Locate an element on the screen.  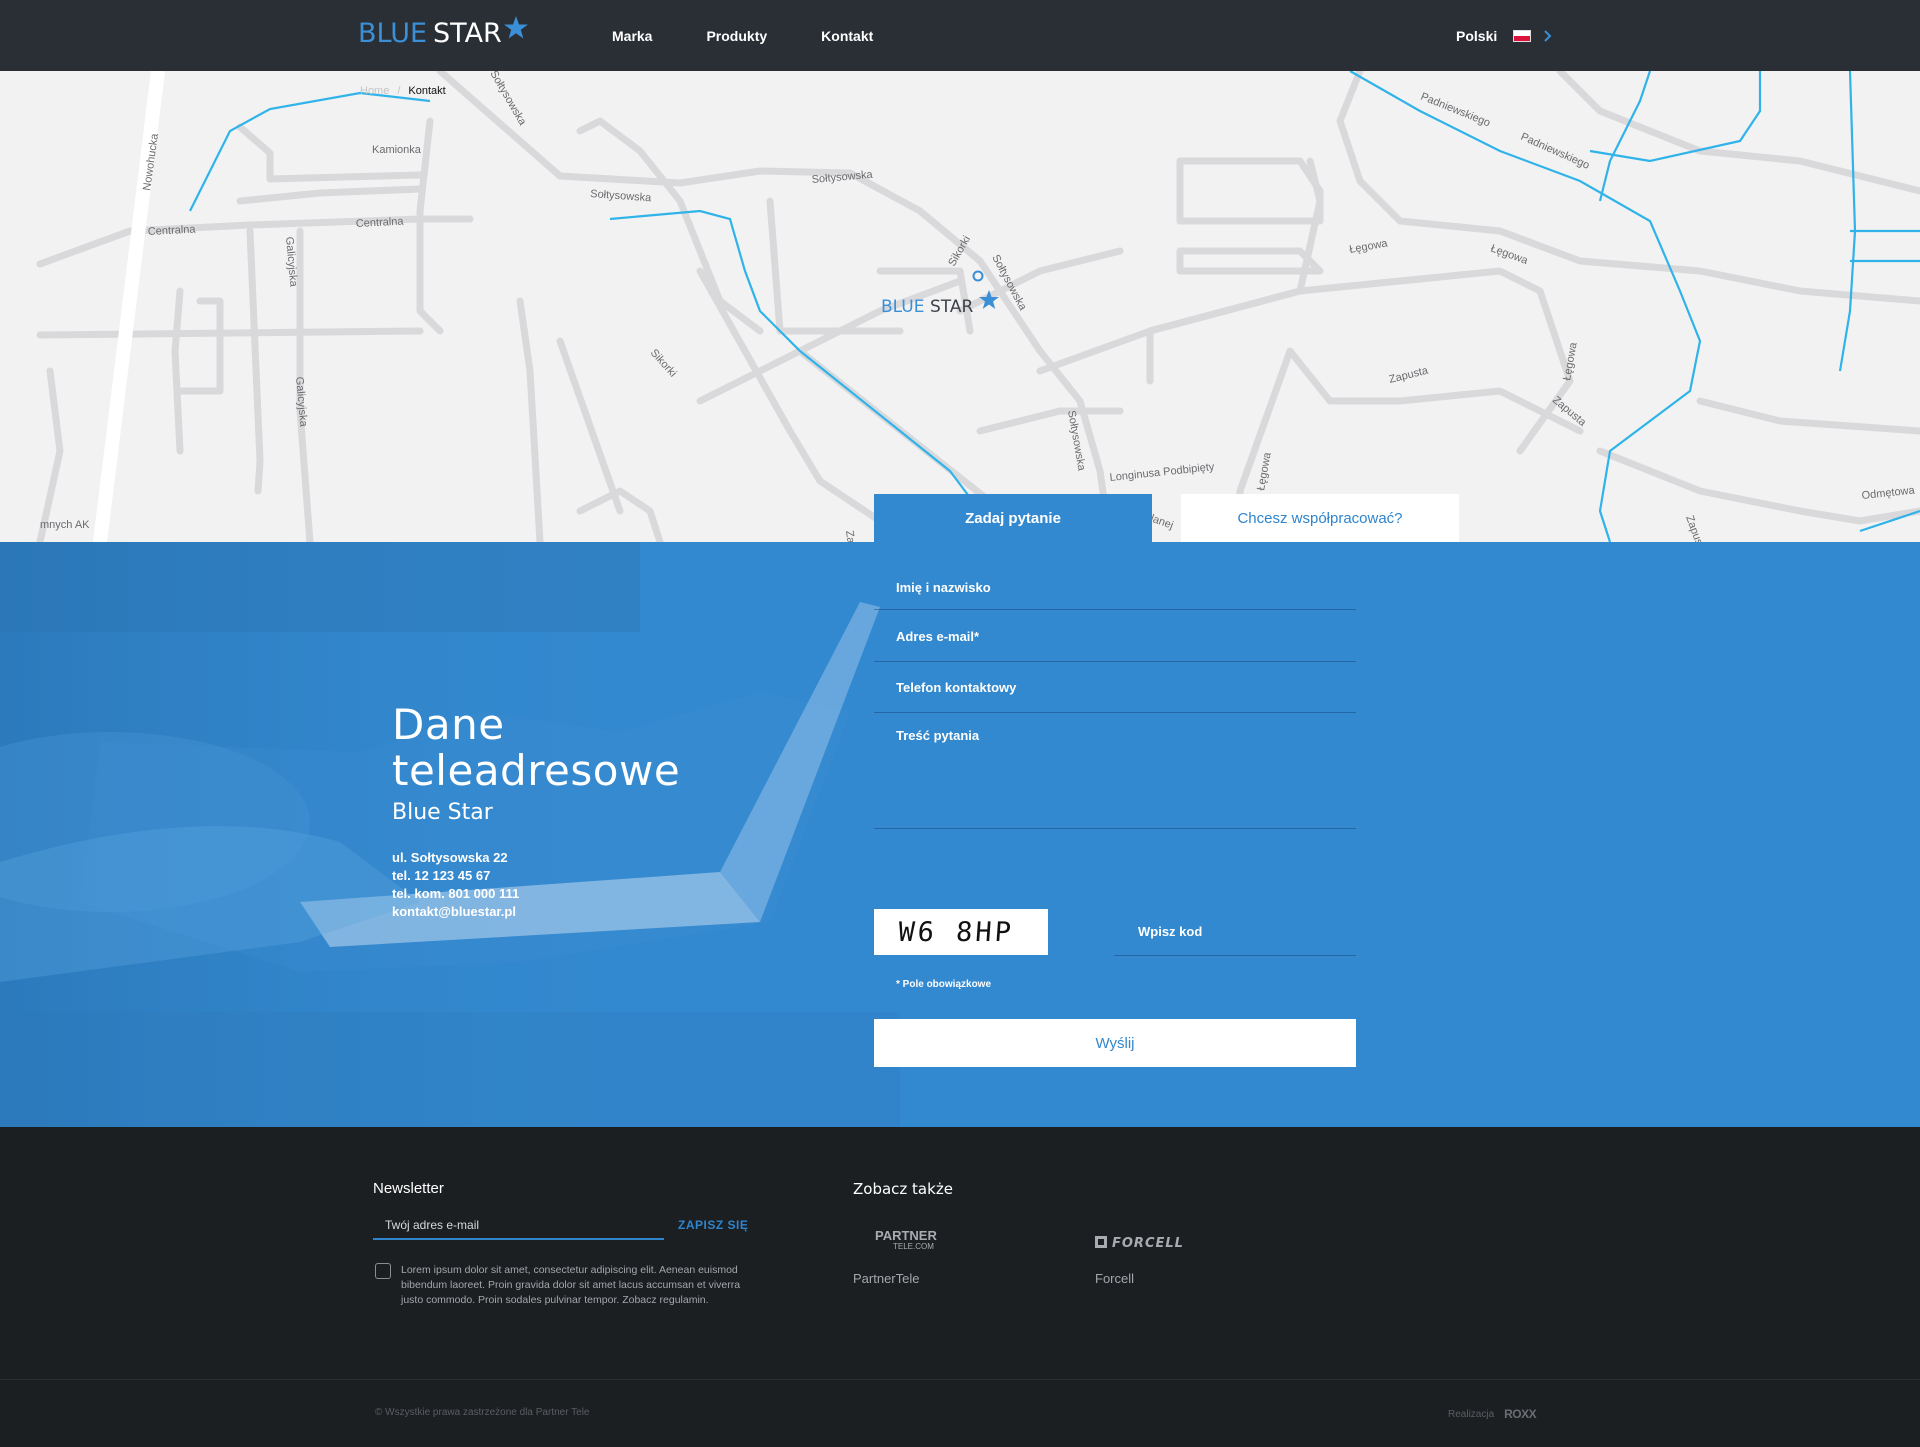
forcell-logo-text: FORCELL is located at coordinates (1148, 1243).